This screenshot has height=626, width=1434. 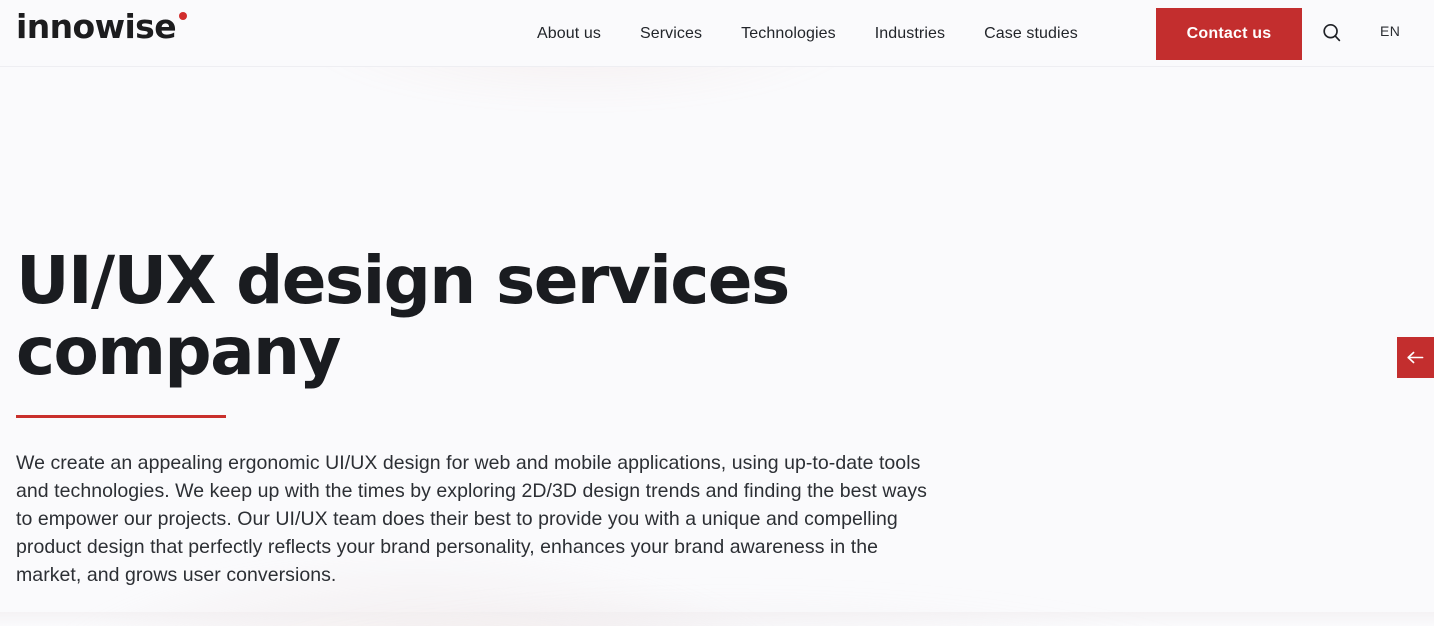 I want to click on title-divider, so click(x=121, y=416).